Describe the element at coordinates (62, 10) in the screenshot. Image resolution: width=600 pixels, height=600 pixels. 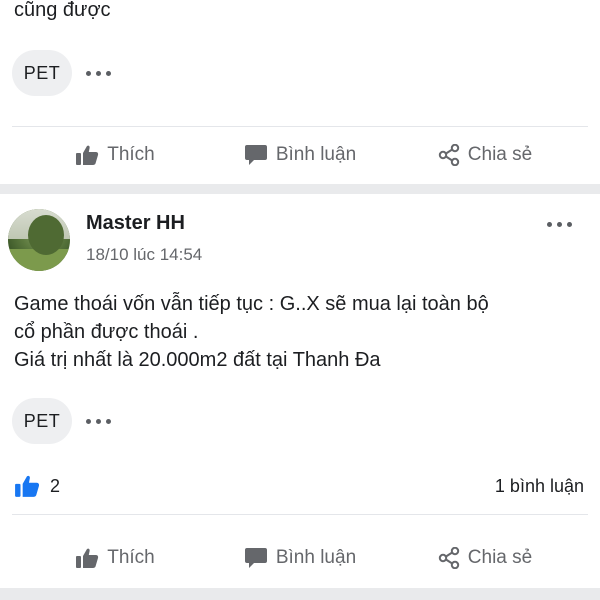
I see `post-text-tail: cũng được` at that location.